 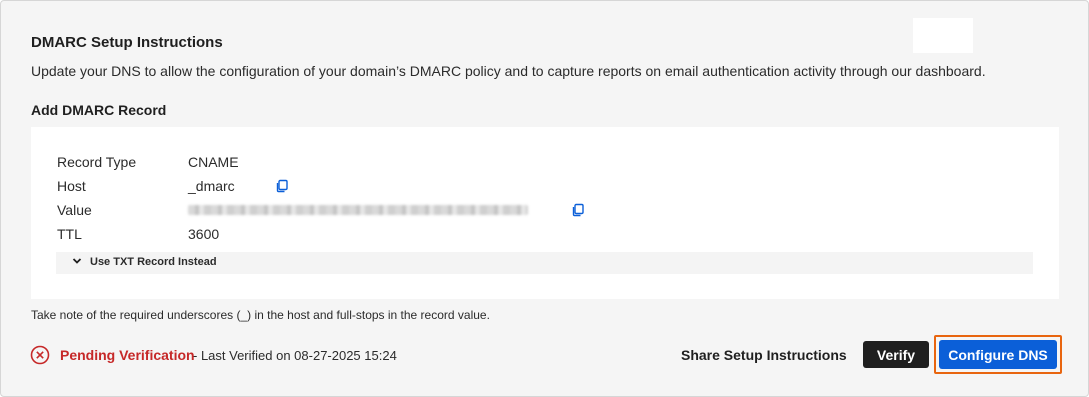 I want to click on txt-toggle-label: Use TXT Record Instead, so click(x=153, y=262).